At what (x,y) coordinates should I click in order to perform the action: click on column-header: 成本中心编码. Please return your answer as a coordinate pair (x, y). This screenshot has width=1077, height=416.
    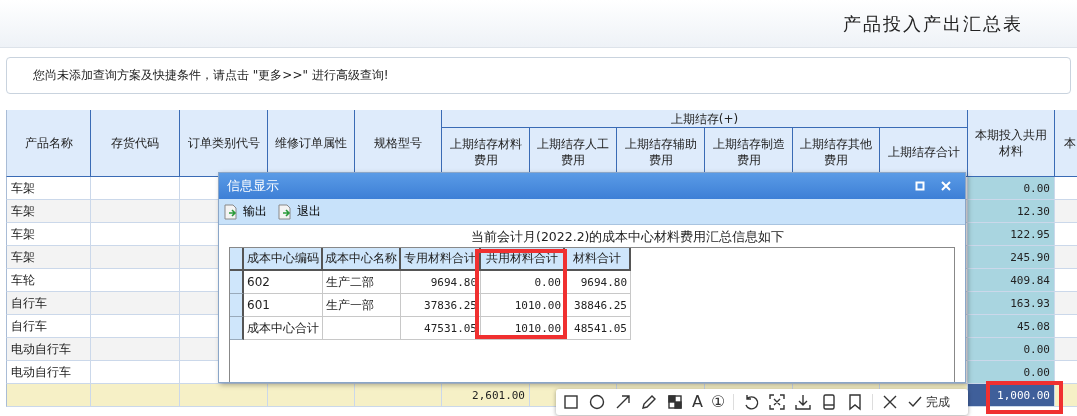
    Looking at the image, I should click on (283, 259).